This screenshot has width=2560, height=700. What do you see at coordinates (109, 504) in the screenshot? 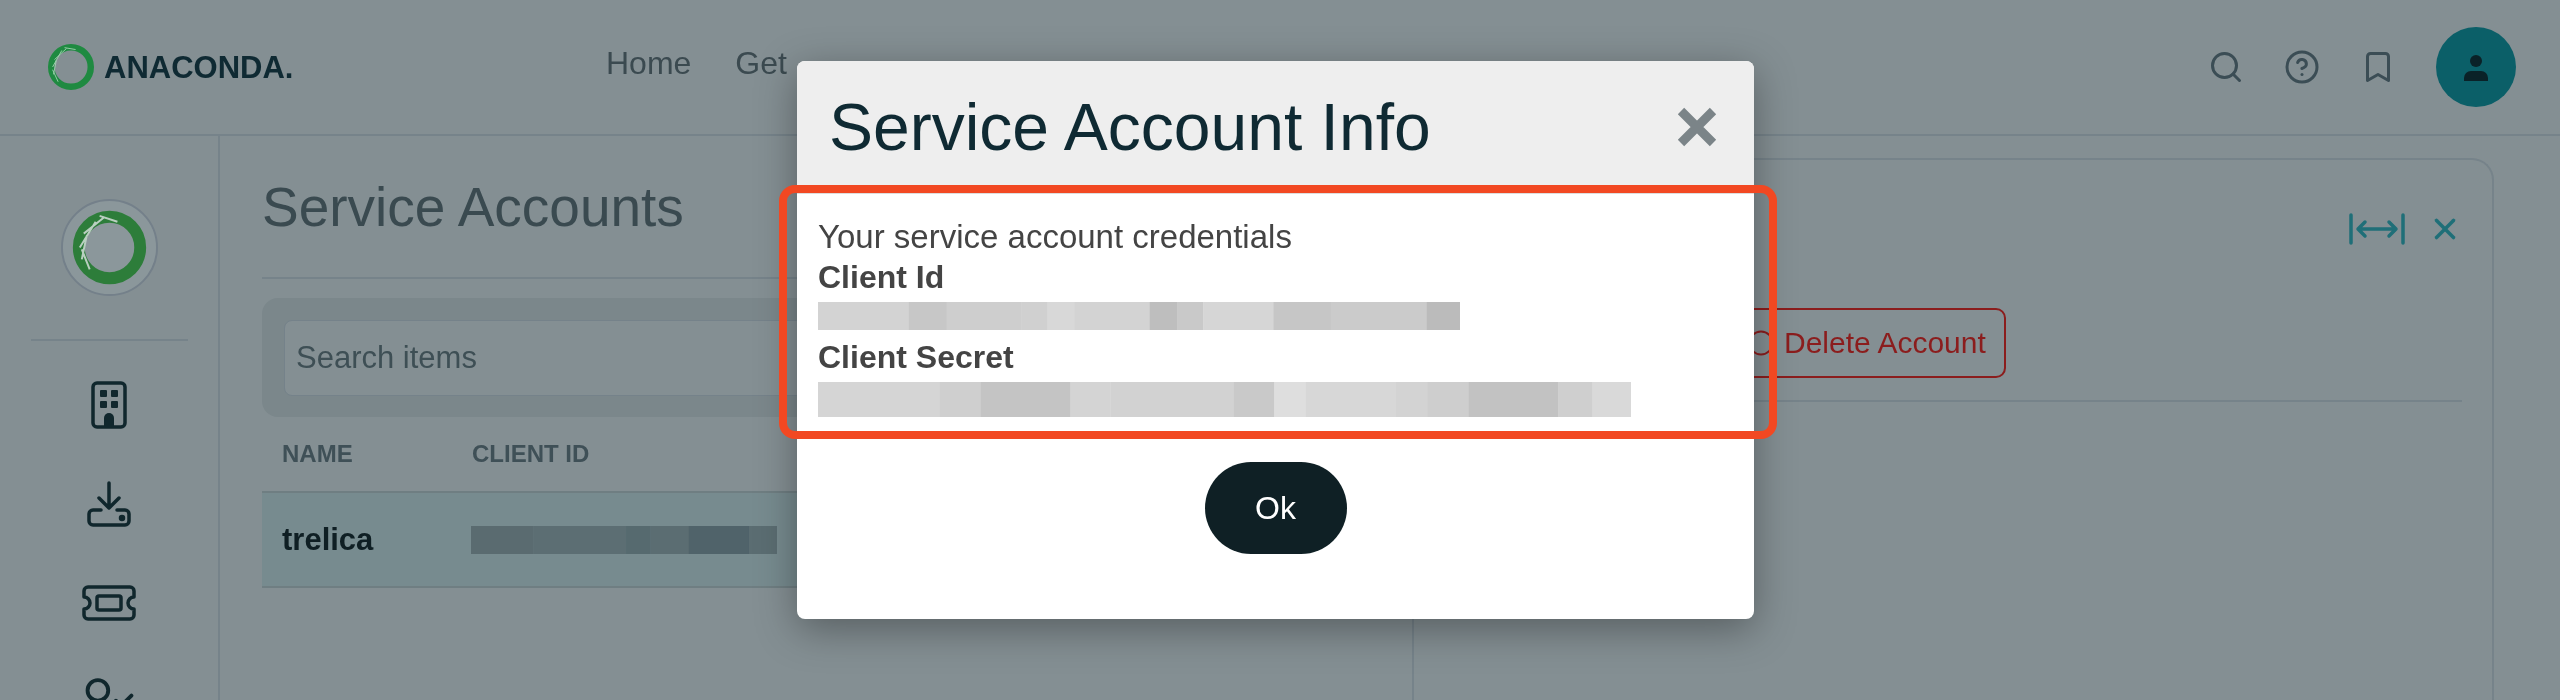
I see `download-icon` at bounding box center [109, 504].